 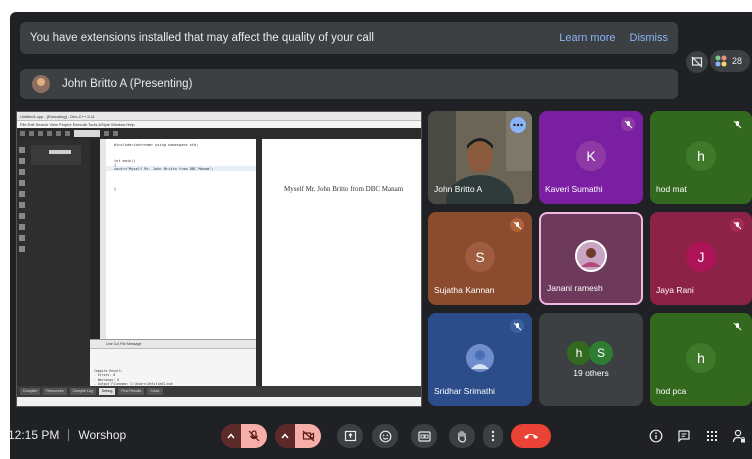 I want to click on people-count-button: 28, so click(x=730, y=61).